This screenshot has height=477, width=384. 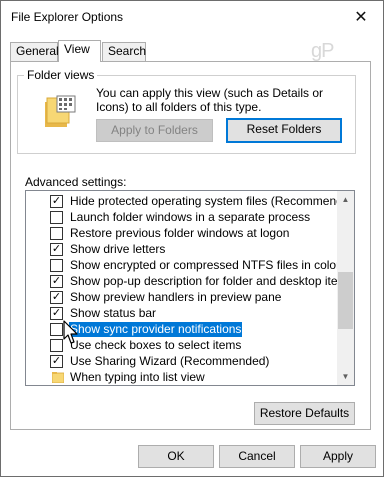 What do you see at coordinates (61, 75) in the screenshot?
I see `folder-views-label: Folder views` at bounding box center [61, 75].